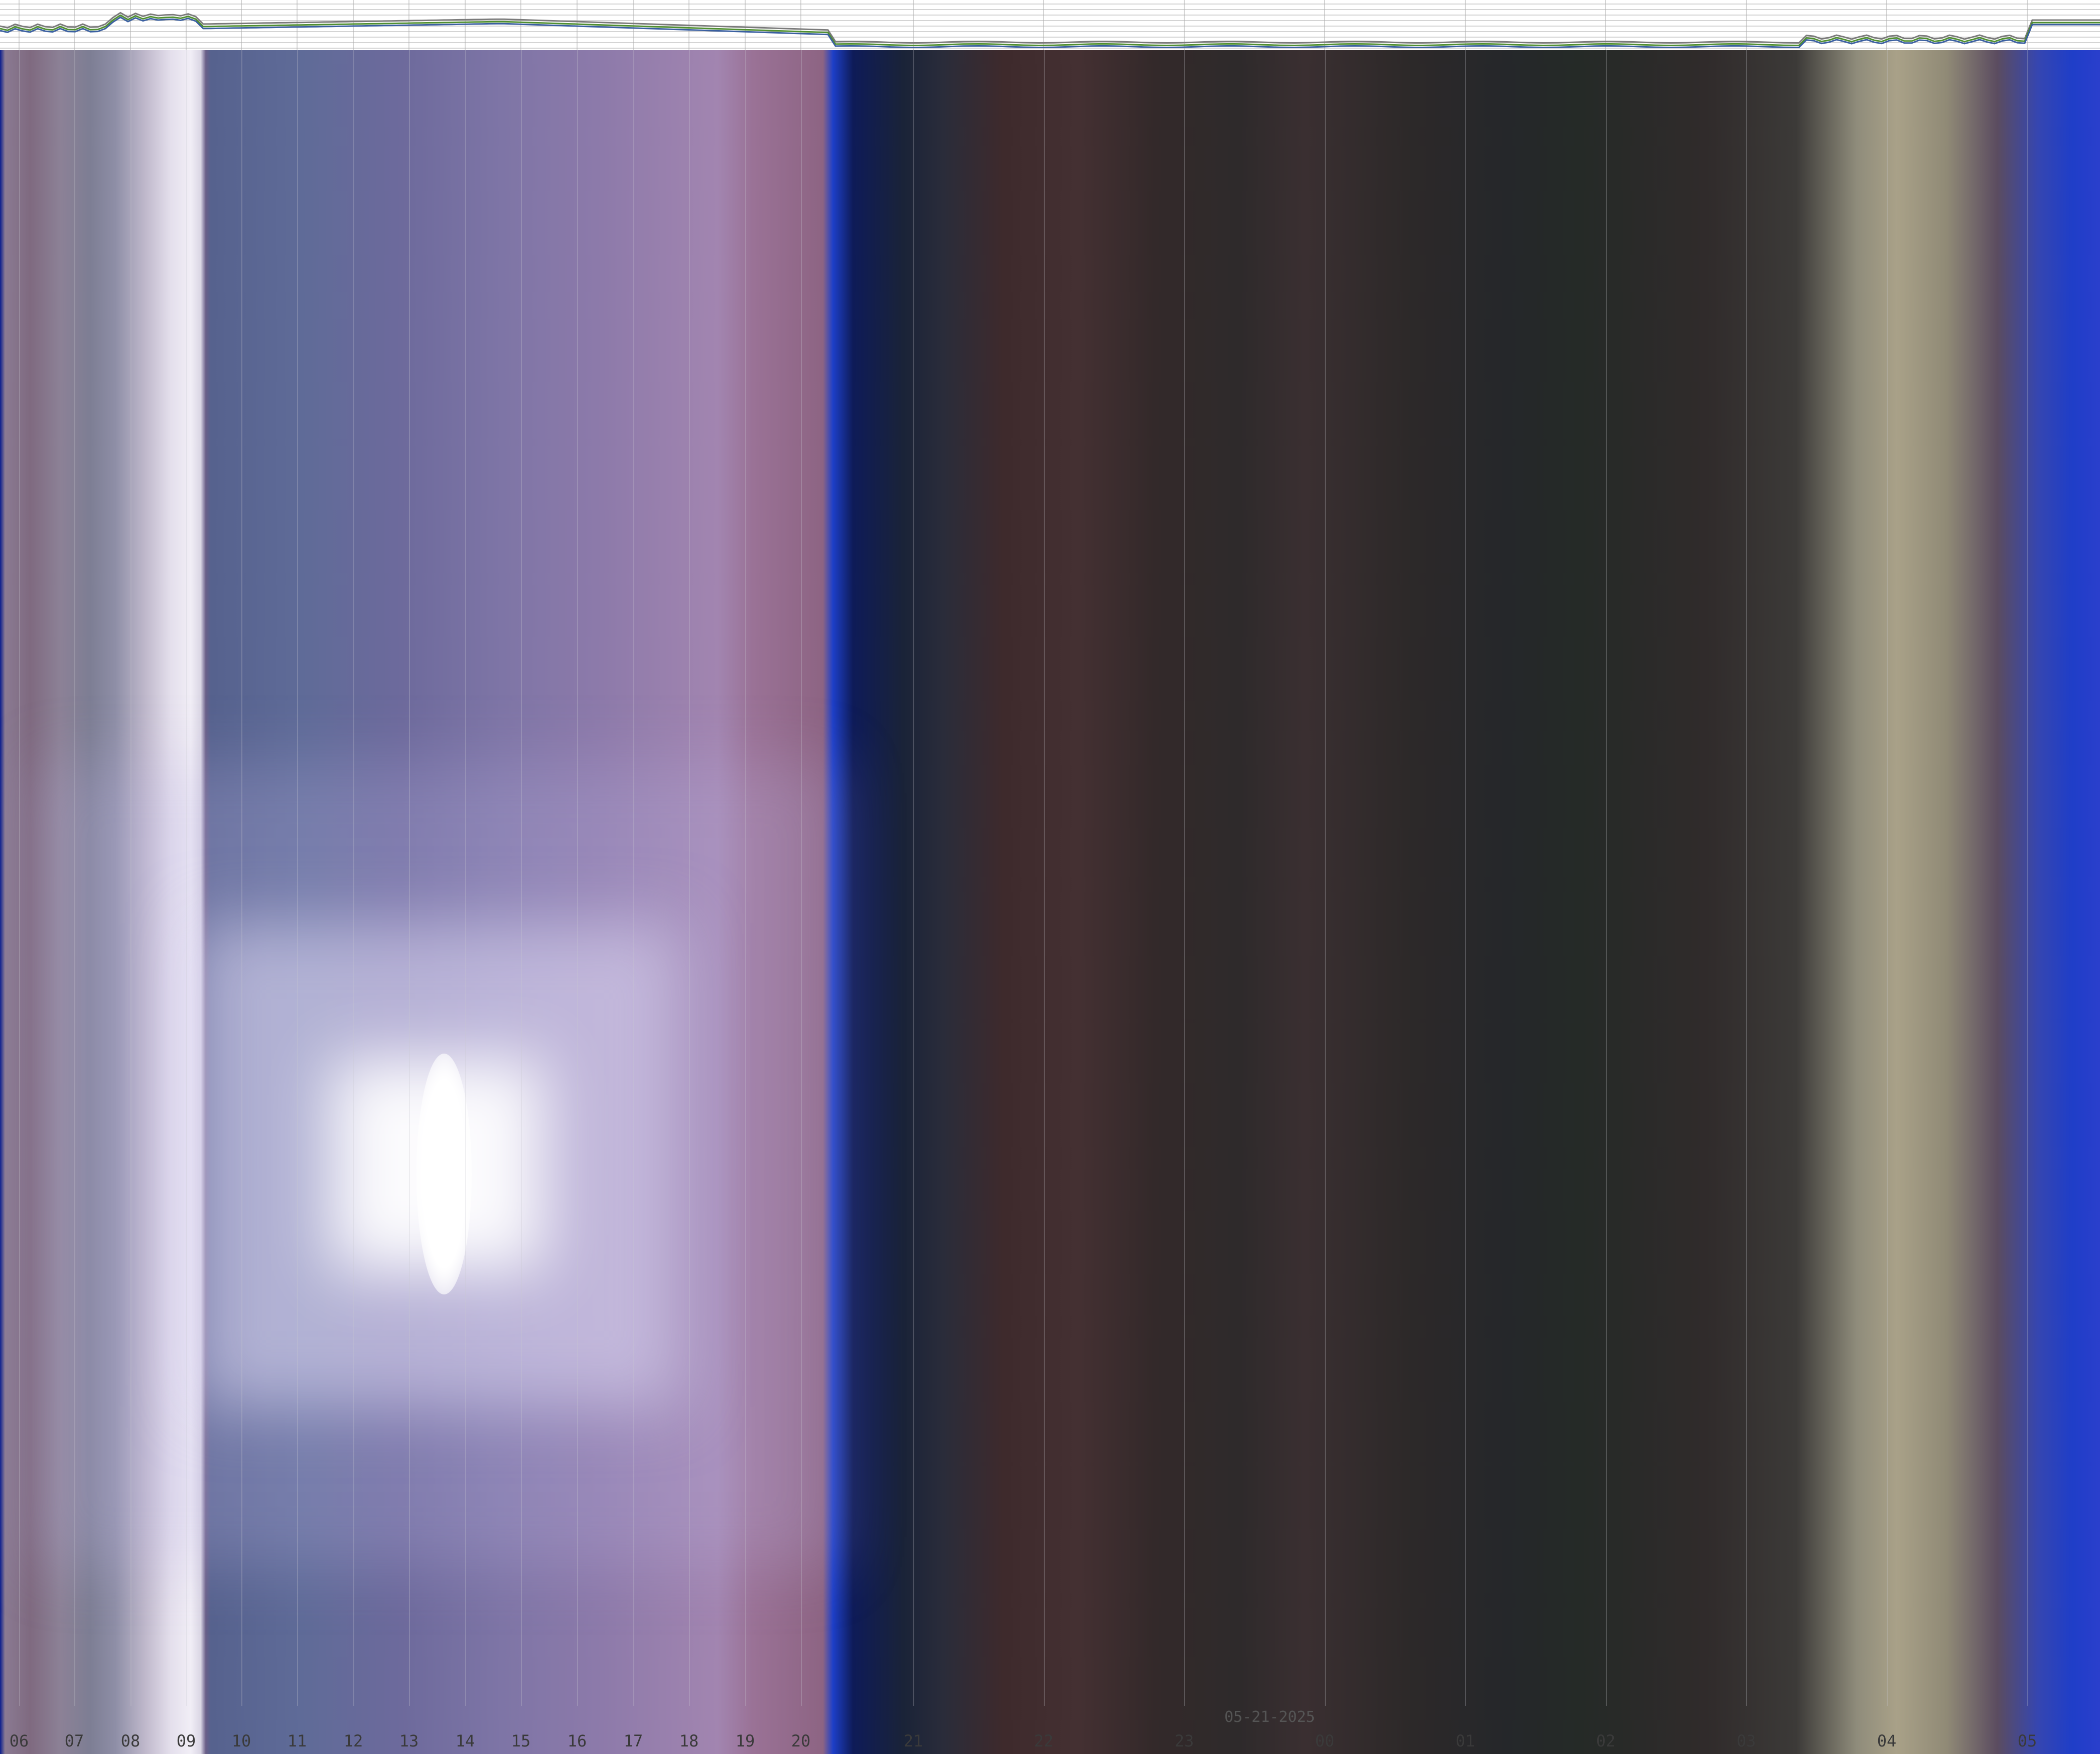 The width and height of the screenshot is (2100, 1754). Describe the element at coordinates (1325, 1740) in the screenshot. I see `hour-label: 00` at that location.